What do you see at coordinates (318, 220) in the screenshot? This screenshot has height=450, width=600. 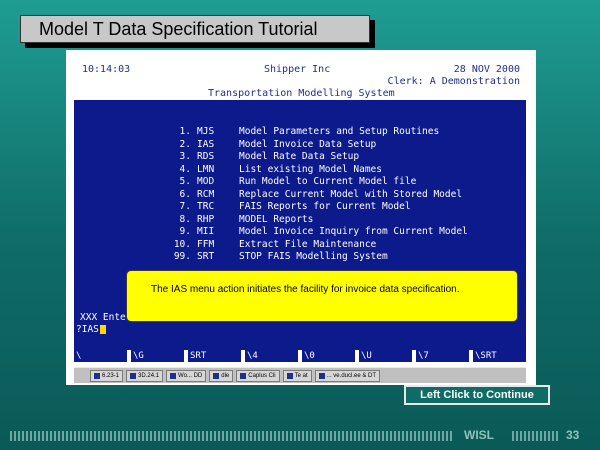 I see `menu-item-rhp: 8. RHP MODEL Reports` at bounding box center [318, 220].